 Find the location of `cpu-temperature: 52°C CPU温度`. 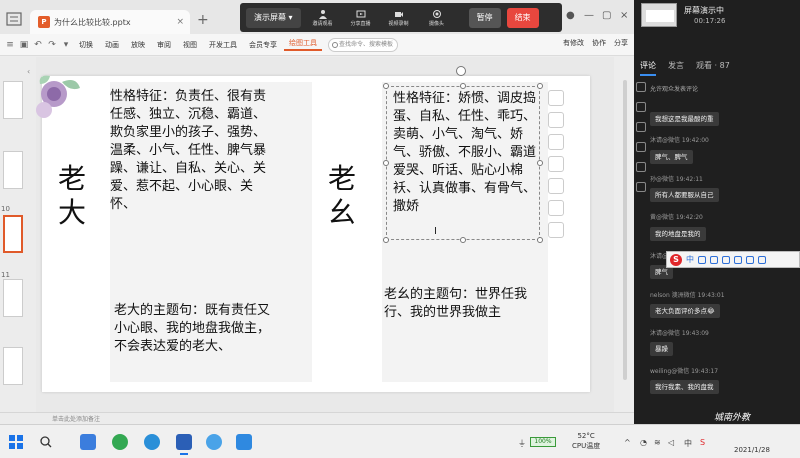

cpu-temperature: 52°C CPU温度 is located at coordinates (586, 441).